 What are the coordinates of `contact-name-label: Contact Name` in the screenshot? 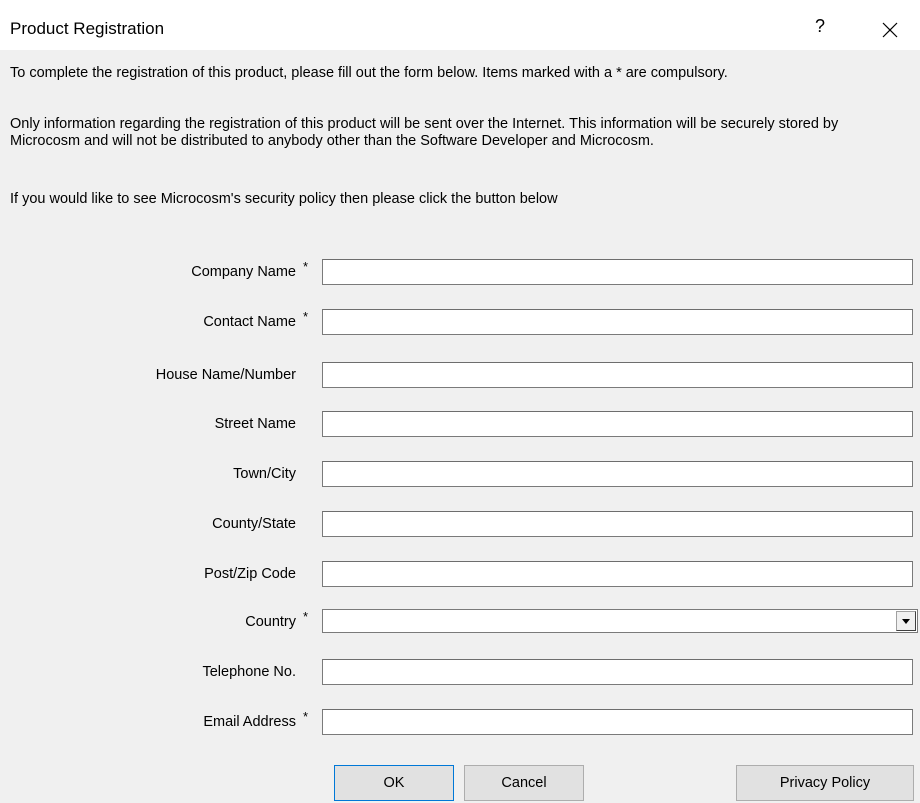 It's located at (249, 322).